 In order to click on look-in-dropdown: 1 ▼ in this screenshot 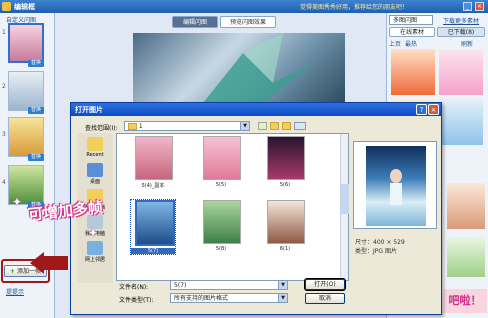, I will do `click(187, 126)`.